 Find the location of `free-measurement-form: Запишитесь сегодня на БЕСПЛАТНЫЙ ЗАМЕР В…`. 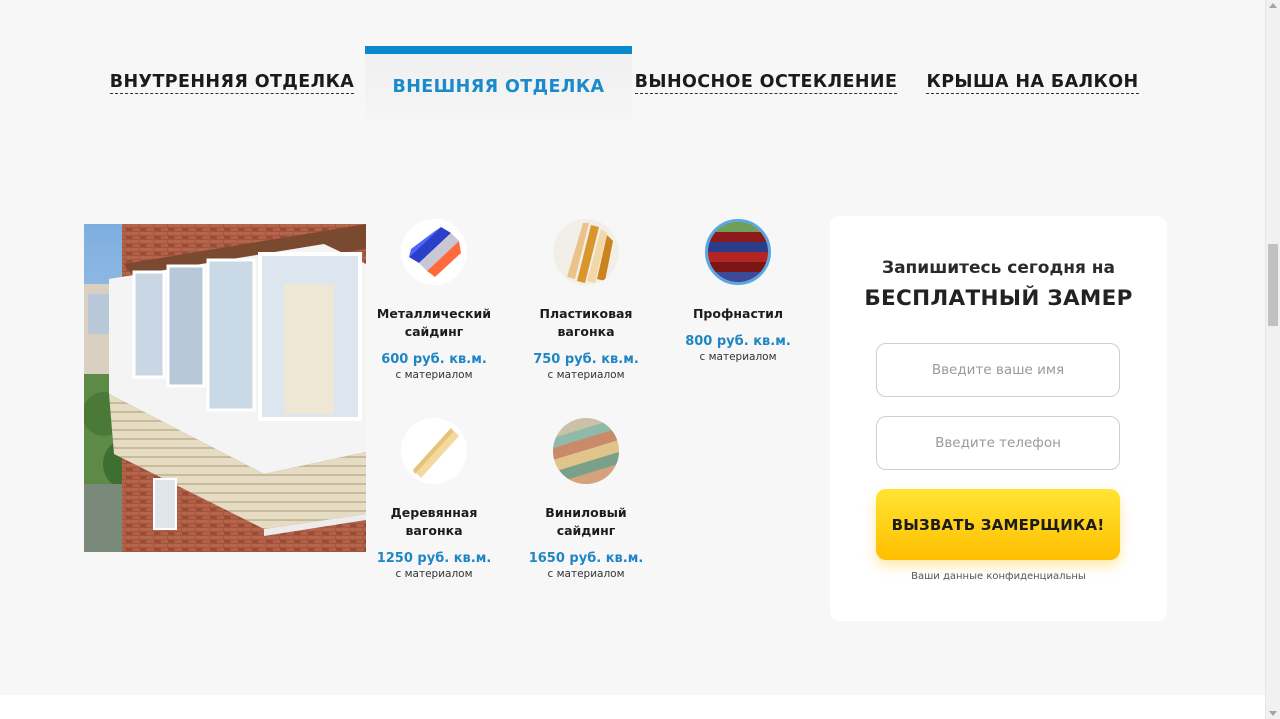

free-measurement-form: Запишитесь сегодня на БЕСПЛАТНЫЙ ЗАМЕР В… is located at coordinates (998, 418).